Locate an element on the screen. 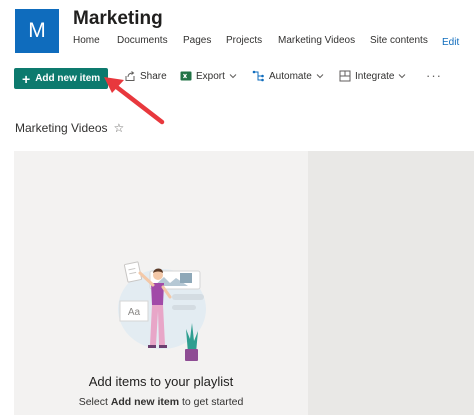 The width and height of the screenshot is (474, 415). site-logo: M is located at coordinates (37, 31).